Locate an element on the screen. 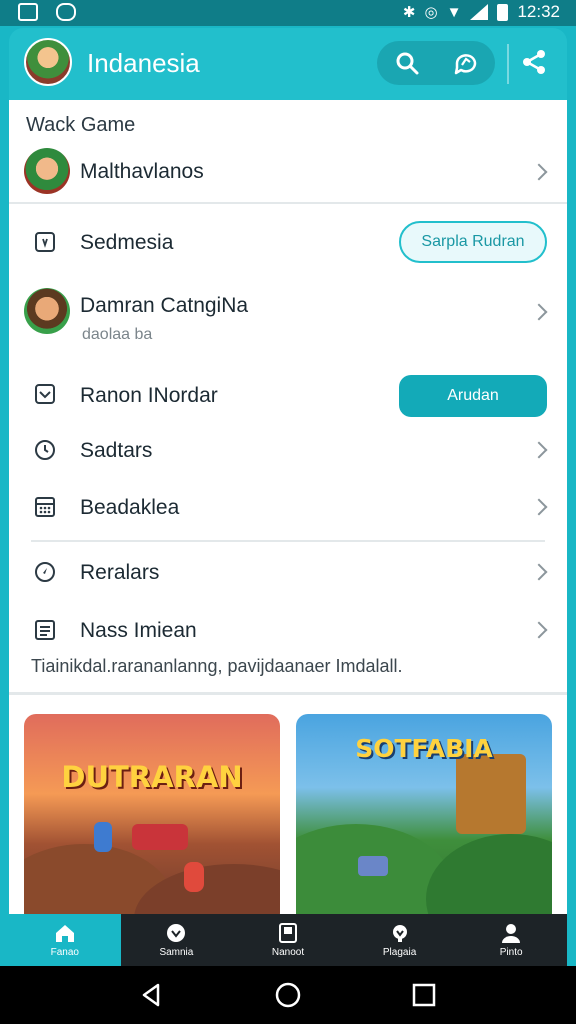 The image size is (576, 1024). list-item-sedmesia: Sedmesia Sarpla Rudran is located at coordinates (288, 242).